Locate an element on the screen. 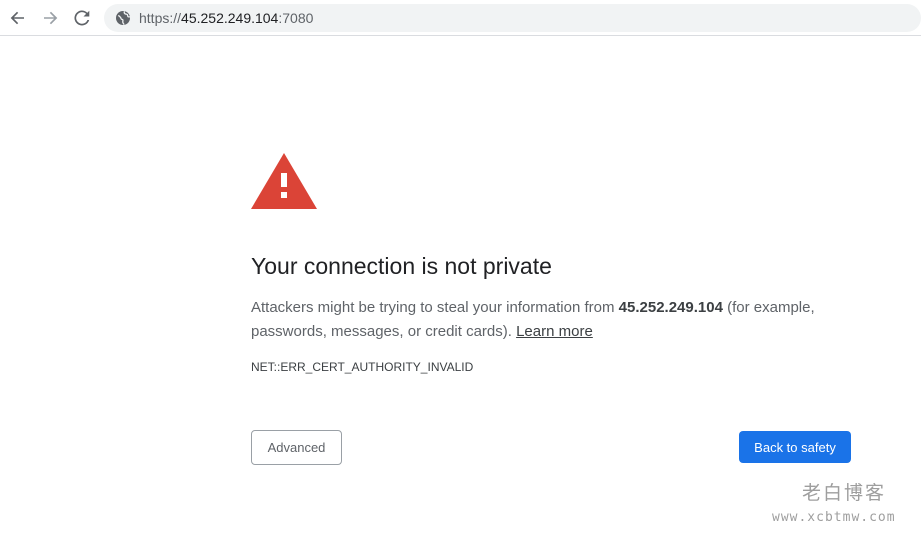 The height and width of the screenshot is (540, 921). watermark-site-name: 老白博客 is located at coordinates (844, 493).